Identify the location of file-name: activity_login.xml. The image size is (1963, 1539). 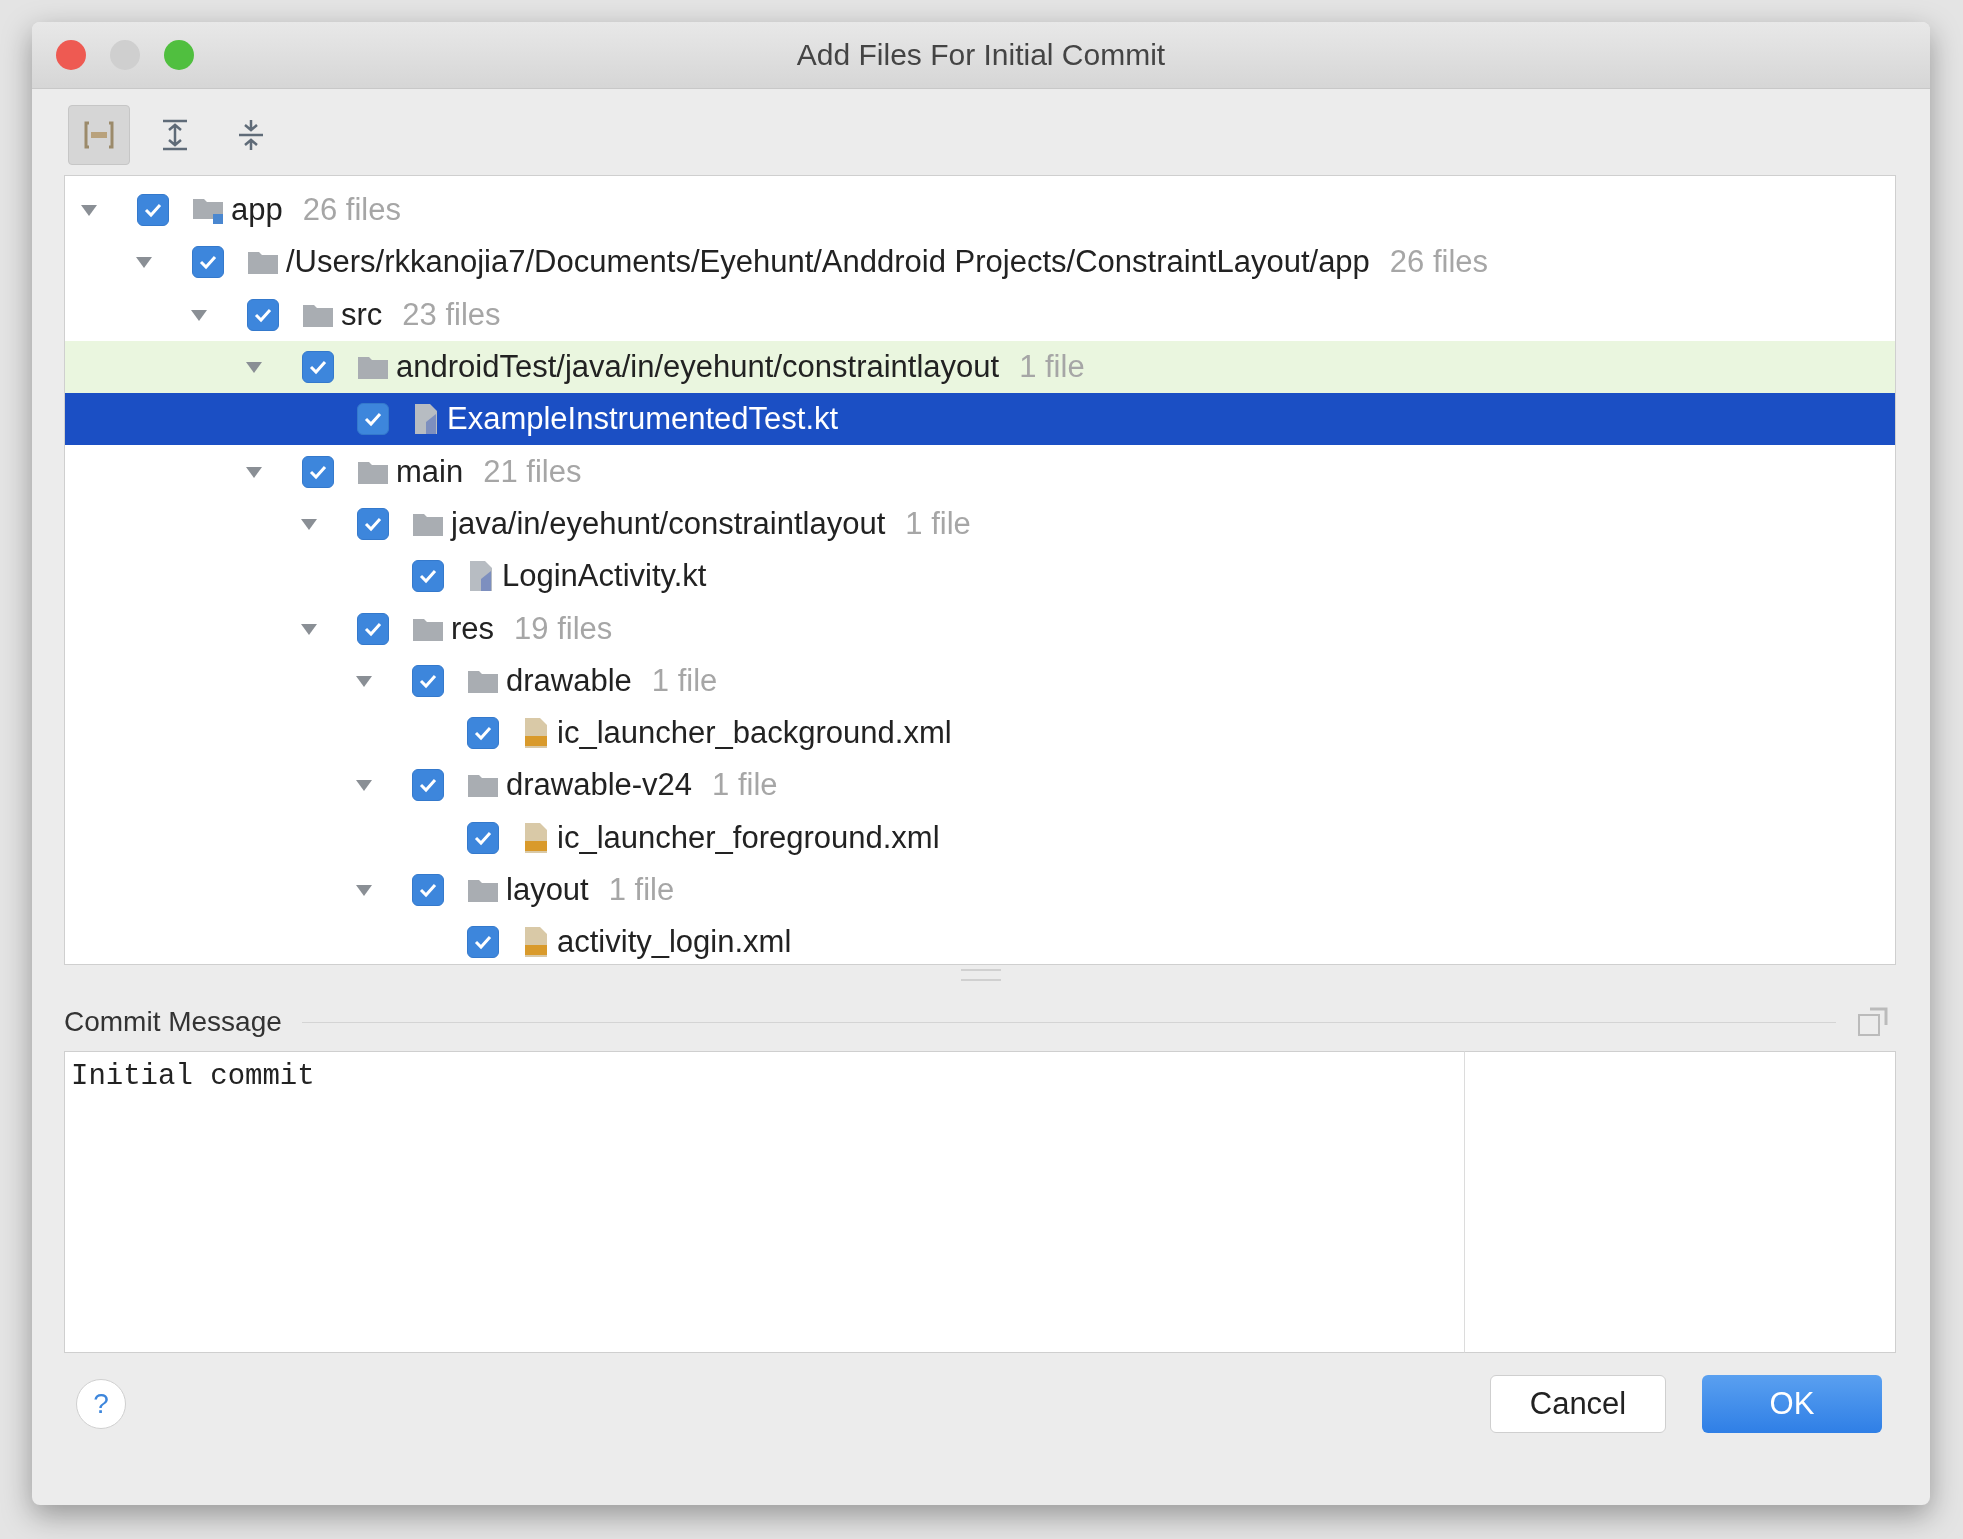
(674, 942).